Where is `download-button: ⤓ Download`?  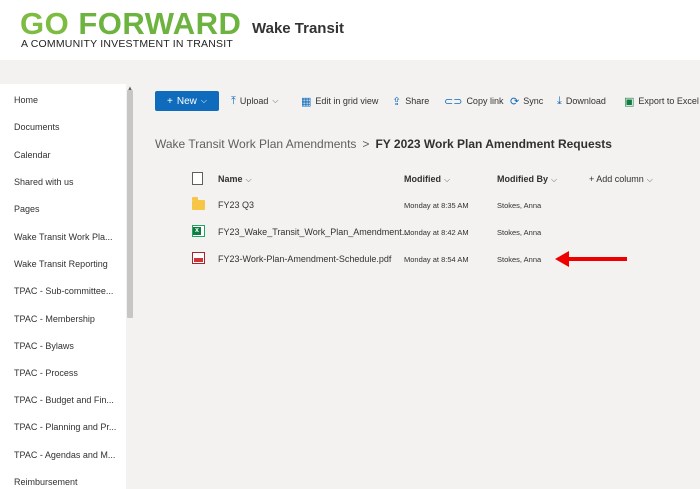 download-button: ⤓ Download is located at coordinates (581, 101).